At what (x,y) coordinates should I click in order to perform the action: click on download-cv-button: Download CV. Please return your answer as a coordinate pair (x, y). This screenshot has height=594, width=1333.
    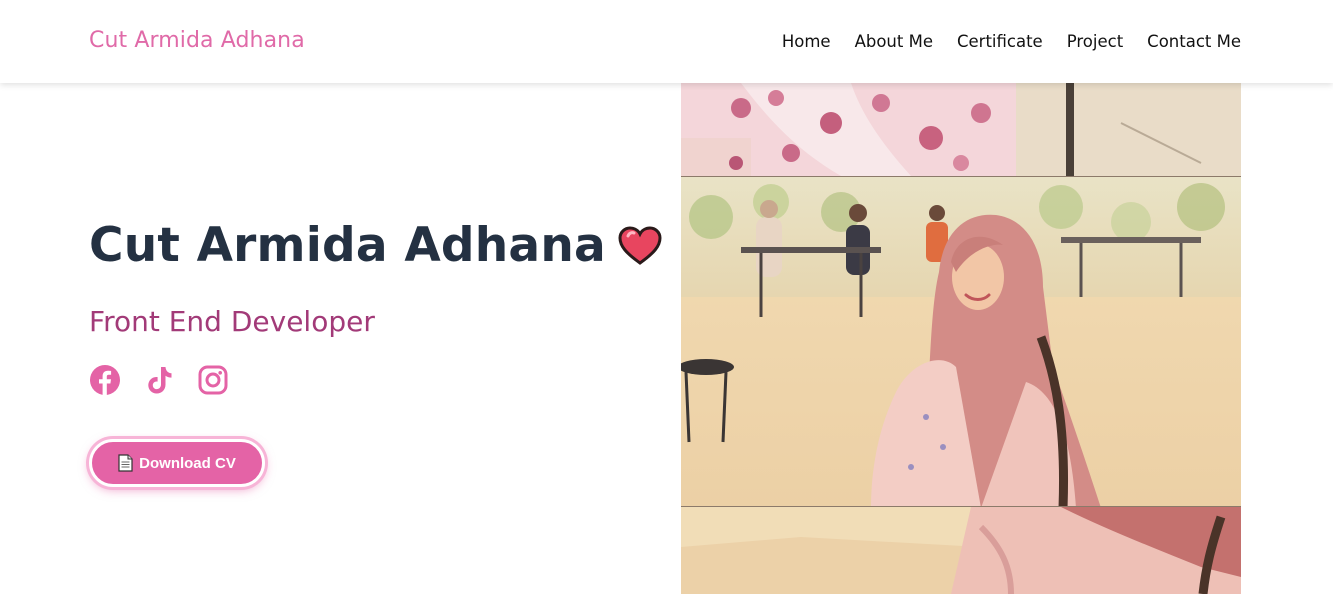
    Looking at the image, I should click on (177, 463).